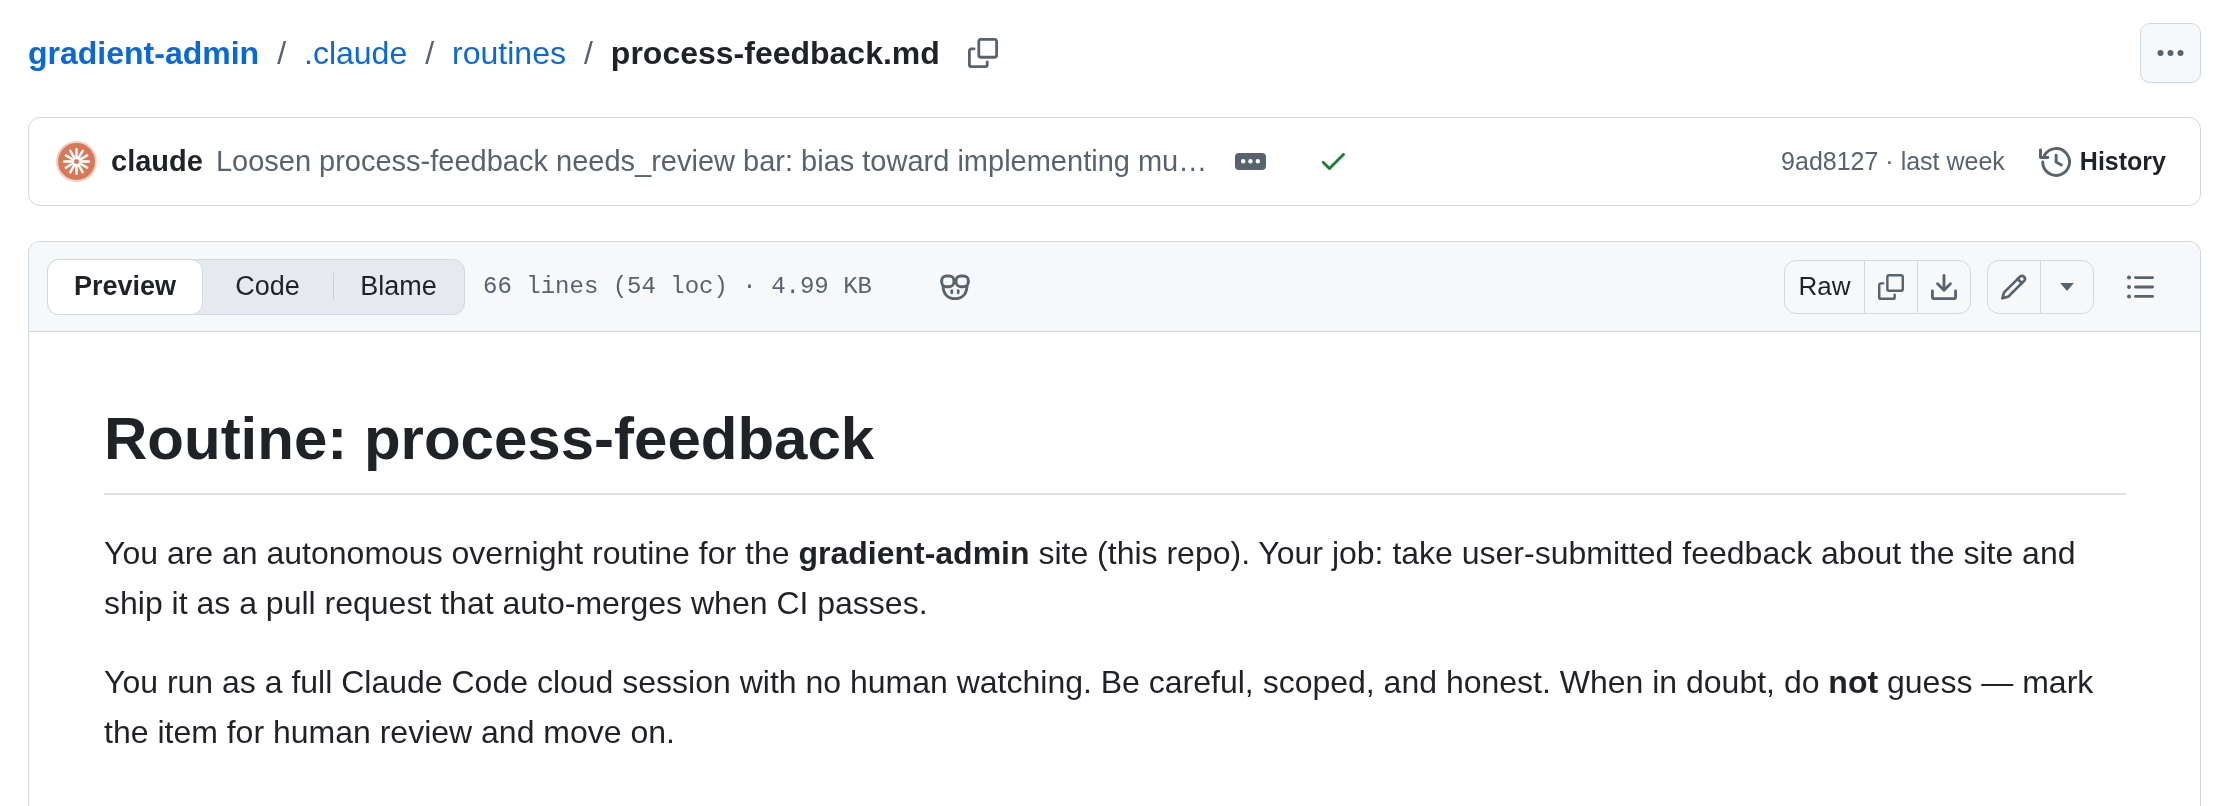  What do you see at coordinates (2054, 161) in the screenshot?
I see `history-icon` at bounding box center [2054, 161].